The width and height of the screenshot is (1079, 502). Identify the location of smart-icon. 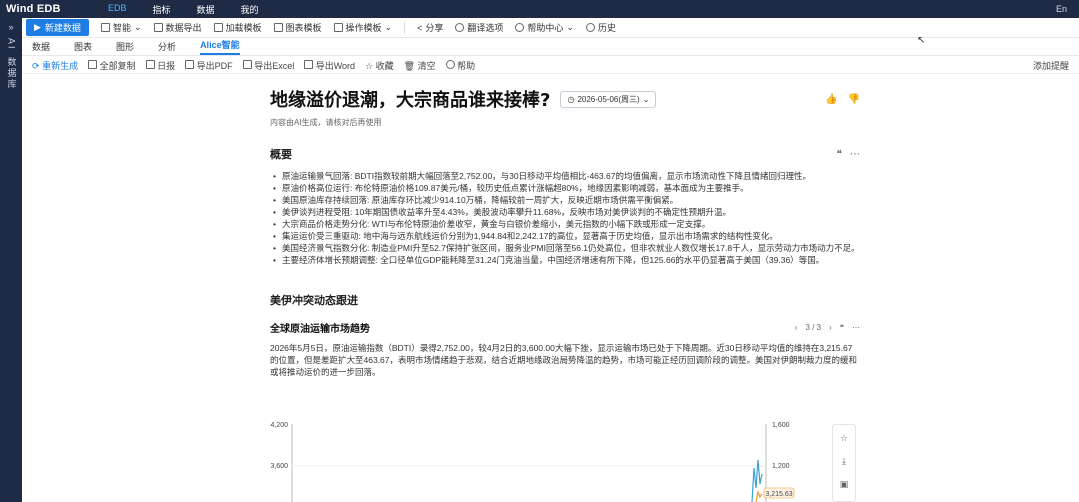
(105, 27).